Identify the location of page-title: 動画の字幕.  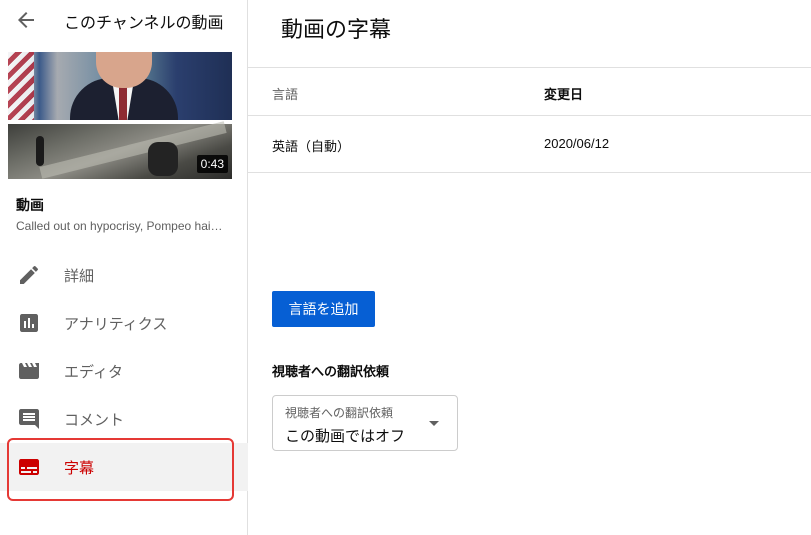
(336, 30).